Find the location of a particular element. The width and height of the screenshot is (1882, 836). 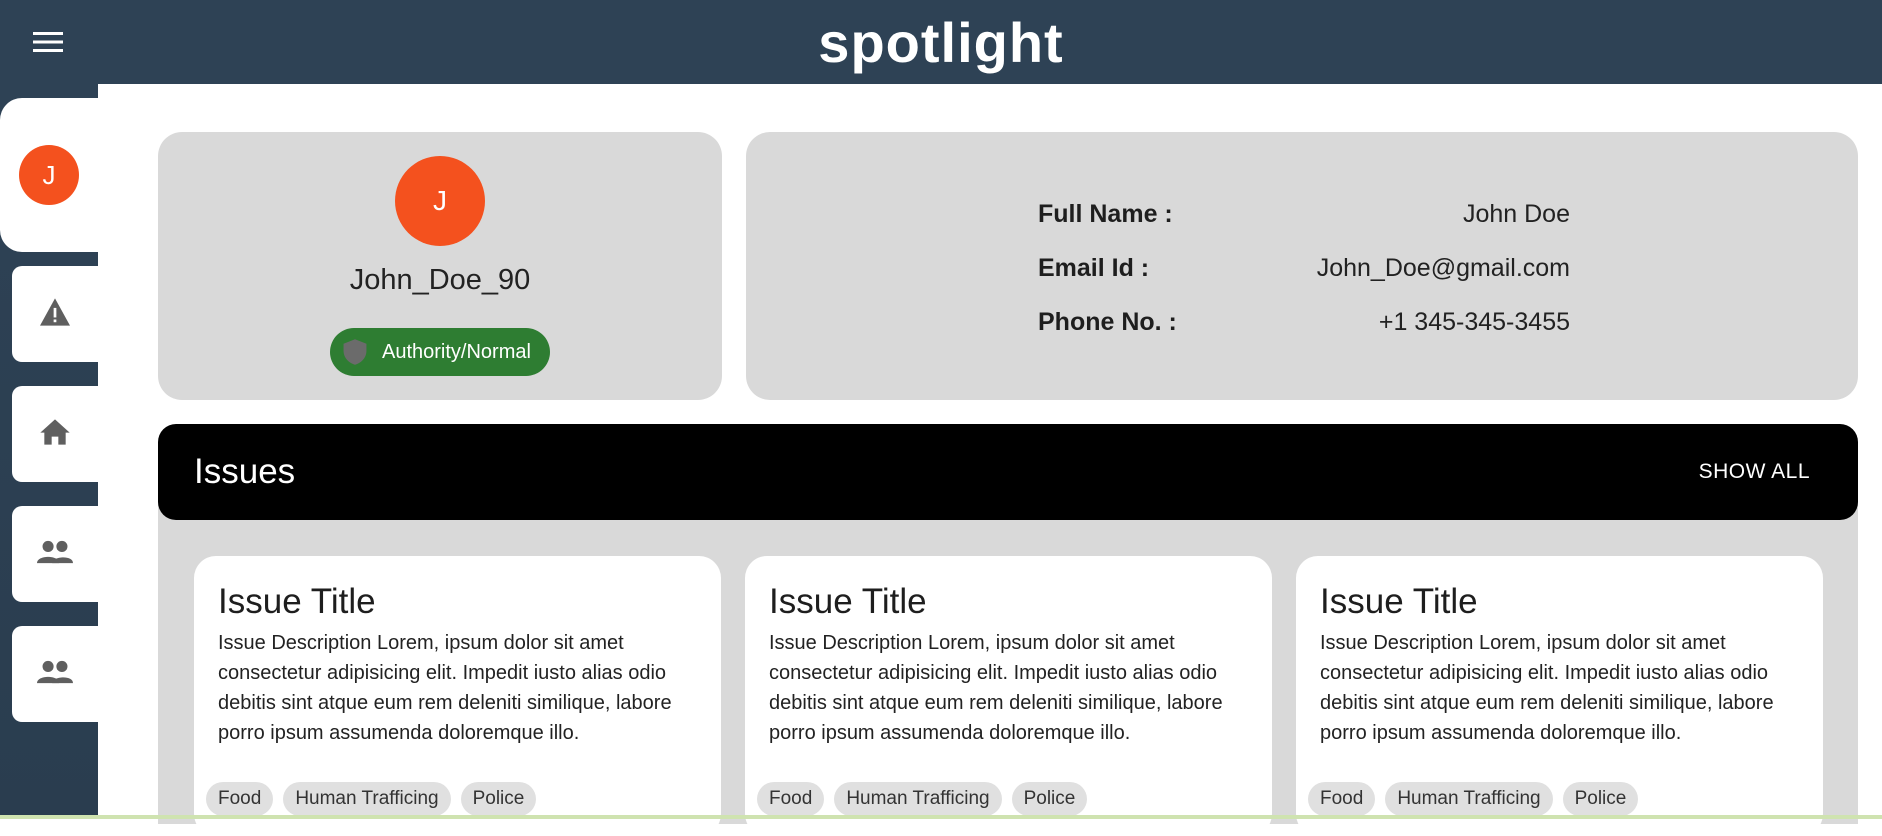

email-label: Email Id : is located at coordinates (1094, 267).